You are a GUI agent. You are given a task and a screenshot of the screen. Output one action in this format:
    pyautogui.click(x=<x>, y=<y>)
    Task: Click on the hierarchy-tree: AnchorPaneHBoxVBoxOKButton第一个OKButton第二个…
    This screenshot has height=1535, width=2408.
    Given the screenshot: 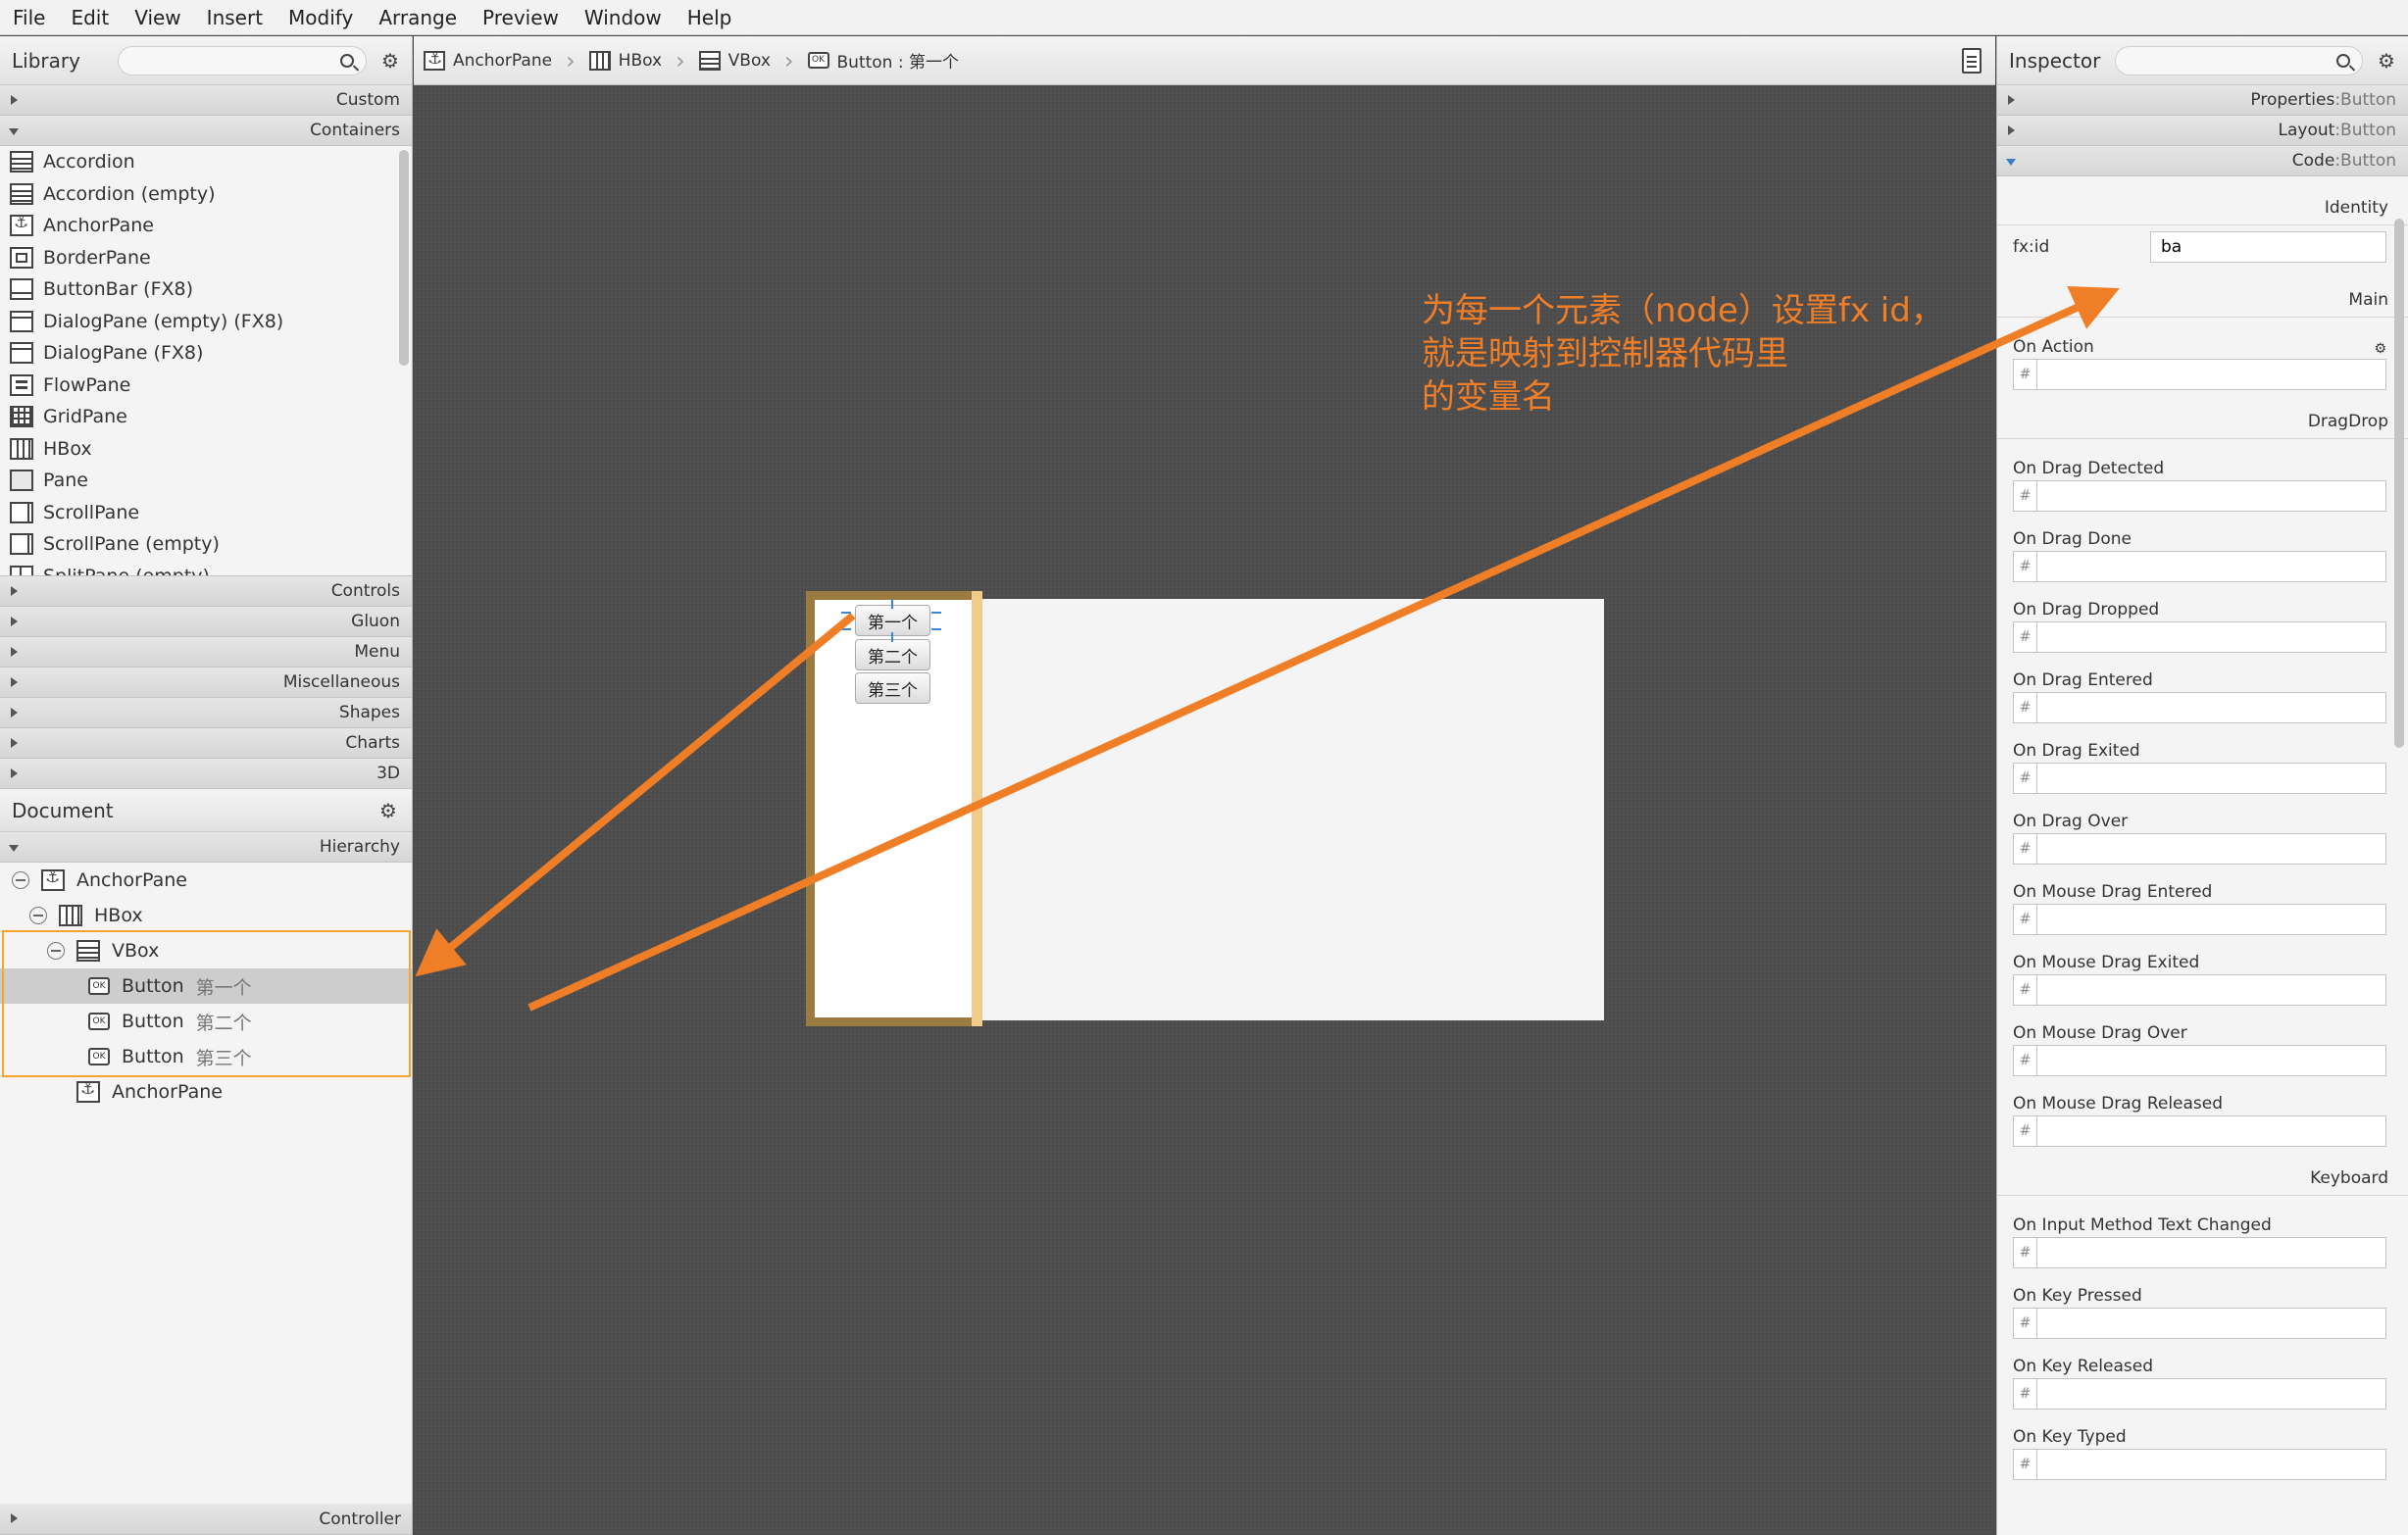 What is the action you would take?
    pyautogui.click(x=206, y=1196)
    